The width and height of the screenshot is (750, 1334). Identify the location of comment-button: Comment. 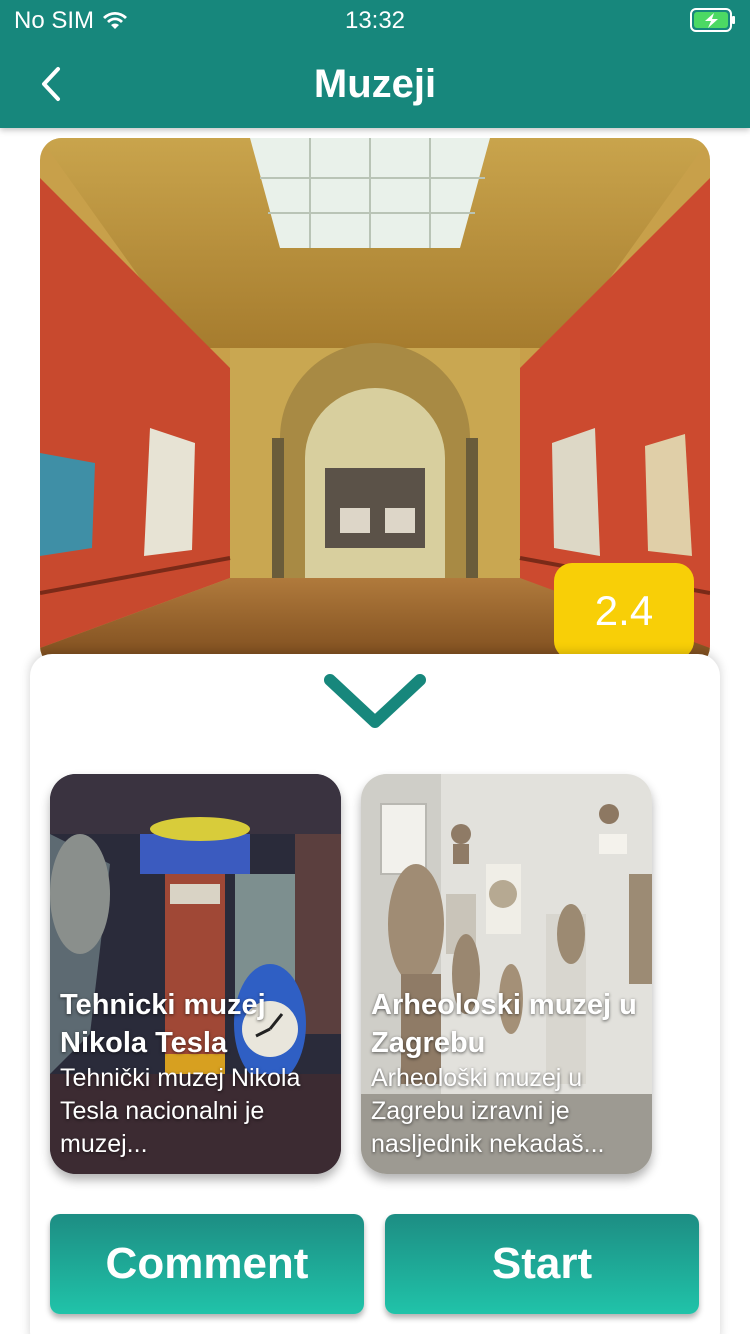
(207, 1264).